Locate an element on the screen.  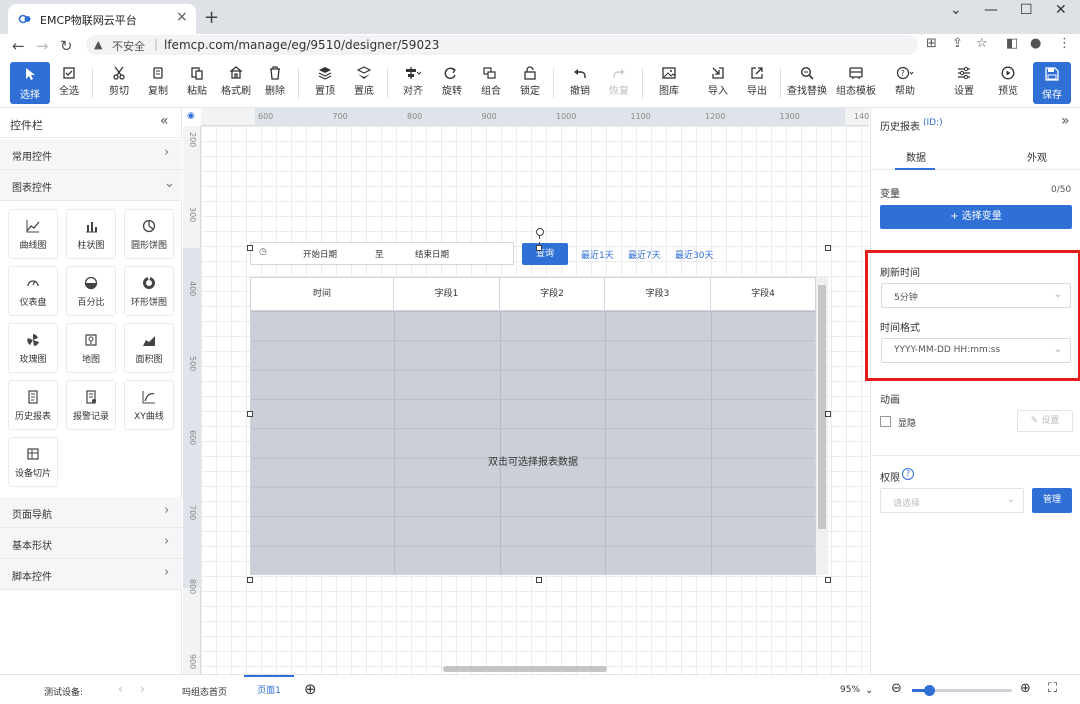
zoom-in-icon: ⊕ is located at coordinates (1025, 688).